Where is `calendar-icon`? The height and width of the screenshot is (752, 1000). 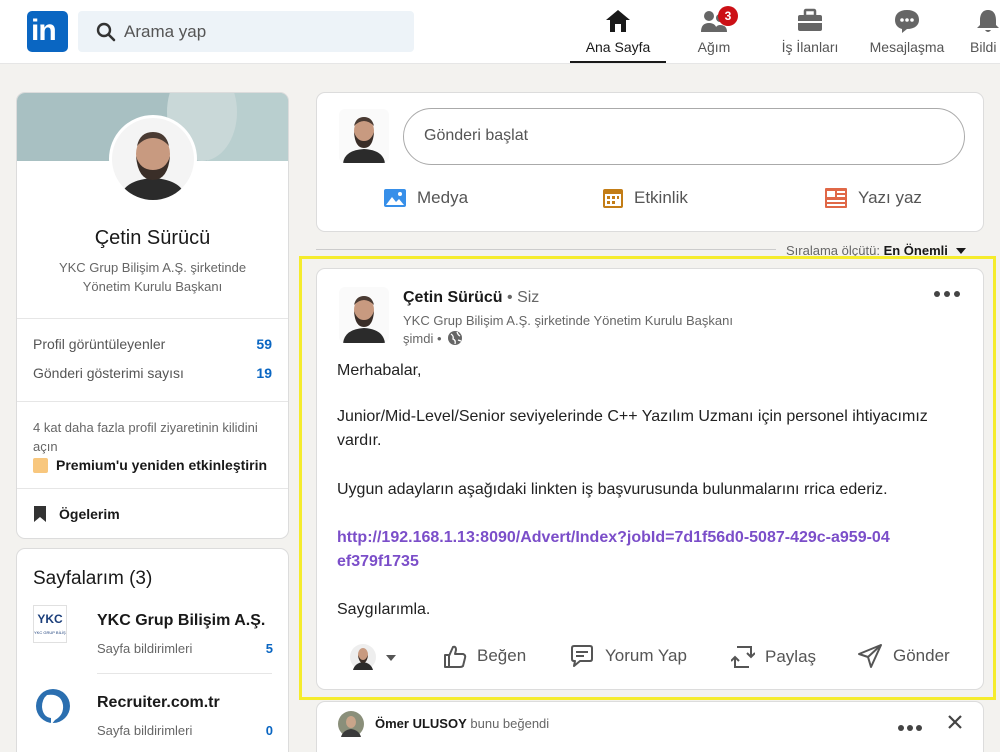 calendar-icon is located at coordinates (613, 198).